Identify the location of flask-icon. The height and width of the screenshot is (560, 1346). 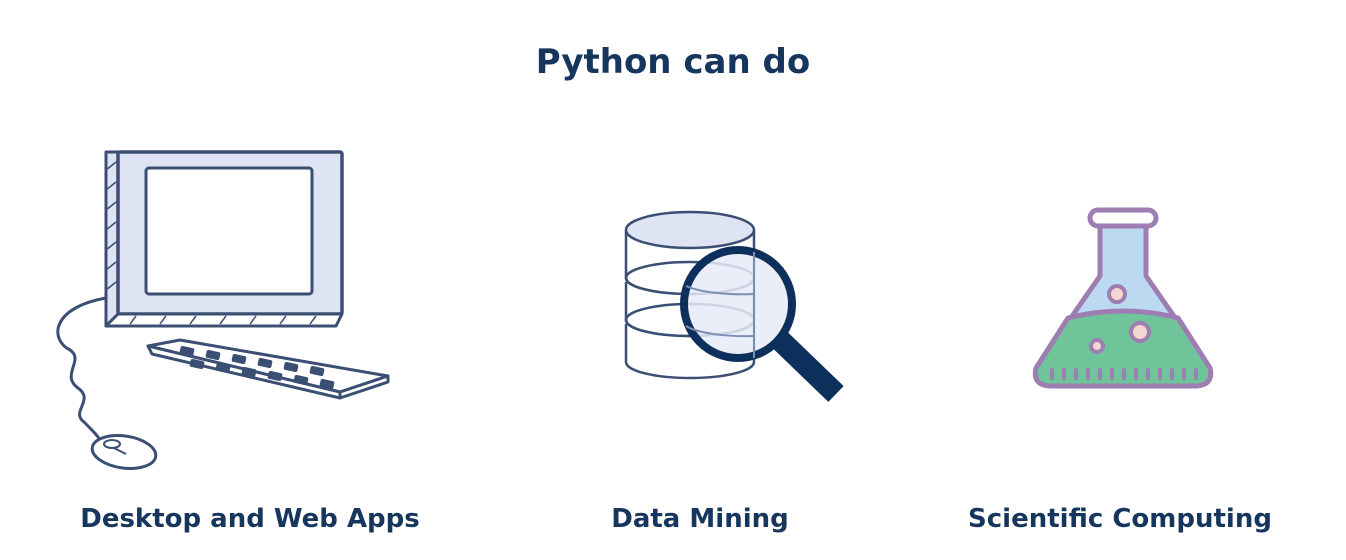
(1123, 298).